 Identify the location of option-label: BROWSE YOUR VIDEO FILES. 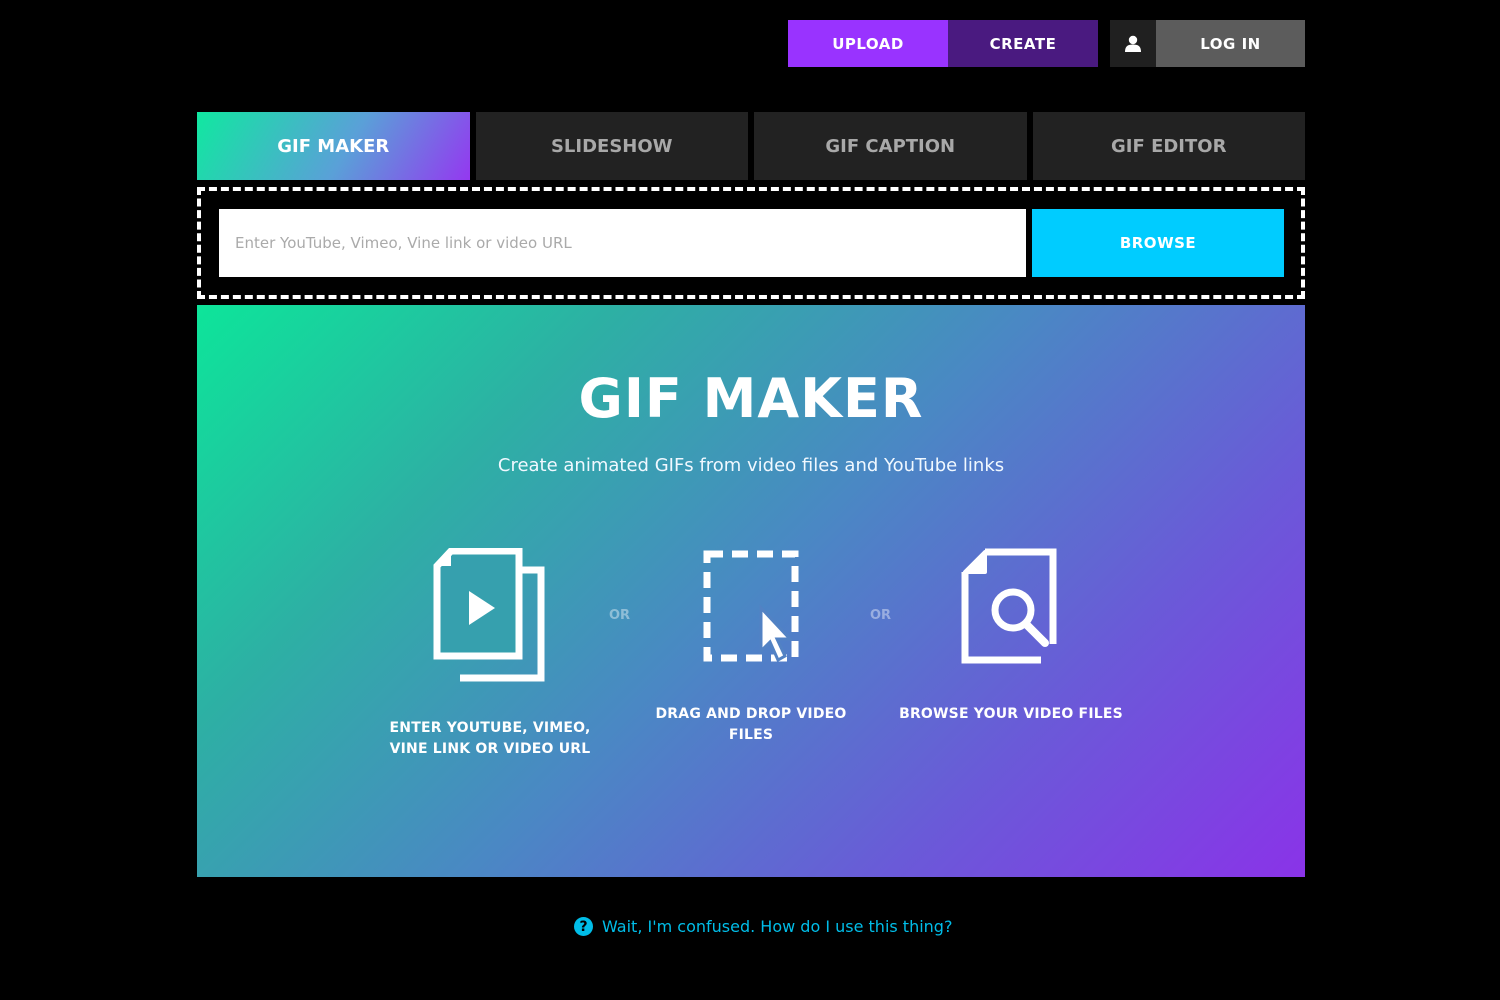
(1011, 714).